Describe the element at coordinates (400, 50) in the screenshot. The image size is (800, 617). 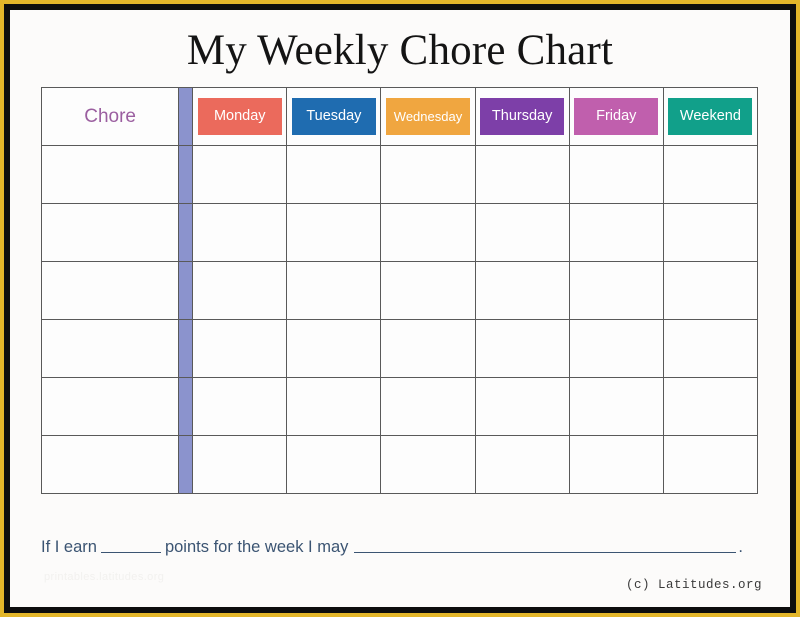
I see `page-title: My Weekly Chore Chart` at that location.